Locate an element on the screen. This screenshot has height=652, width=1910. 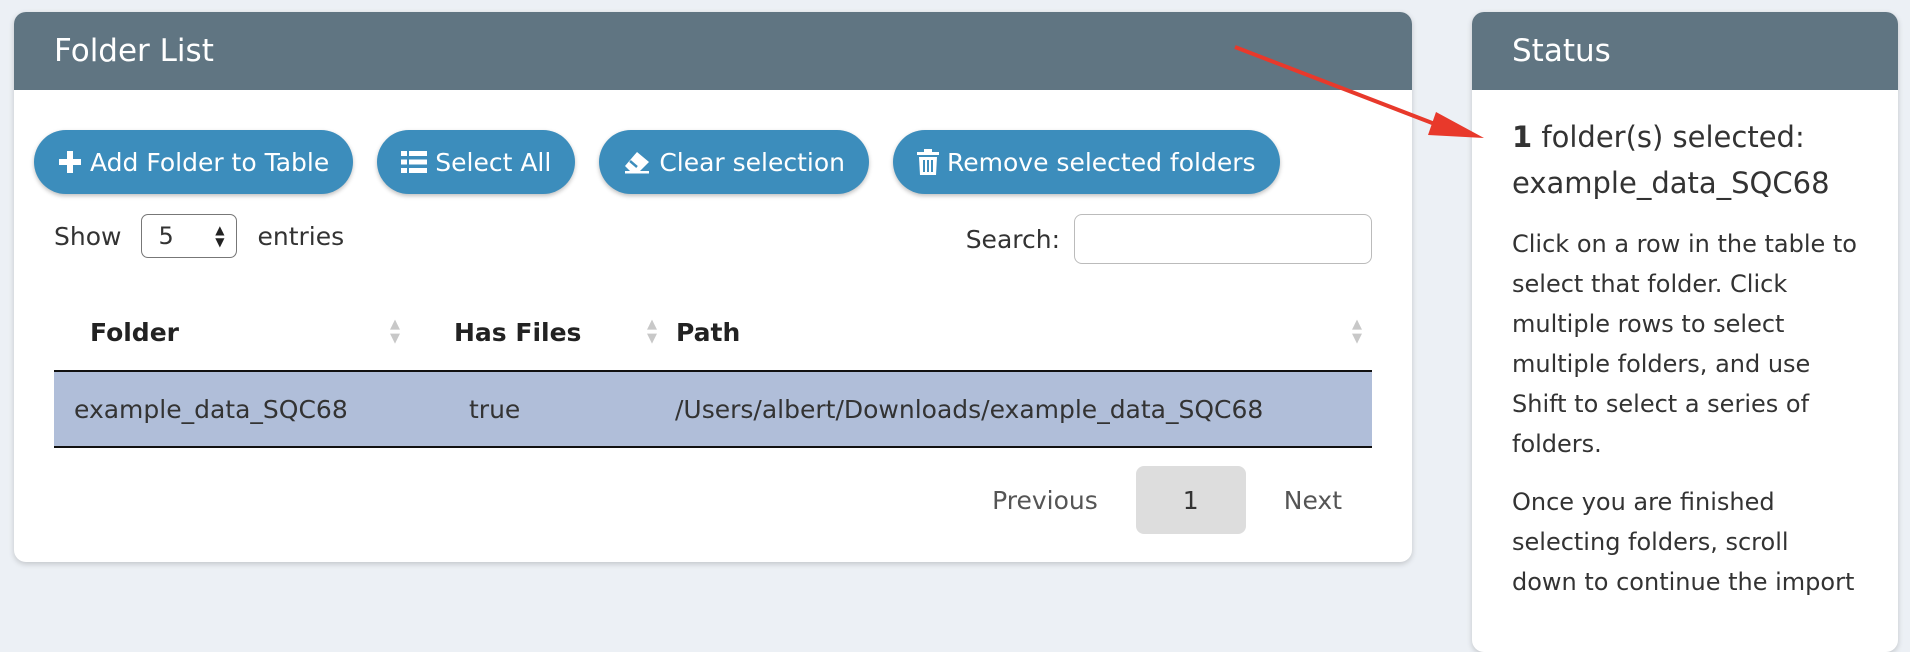
remove-folders-button: Remove selected folders is located at coordinates (1086, 162).